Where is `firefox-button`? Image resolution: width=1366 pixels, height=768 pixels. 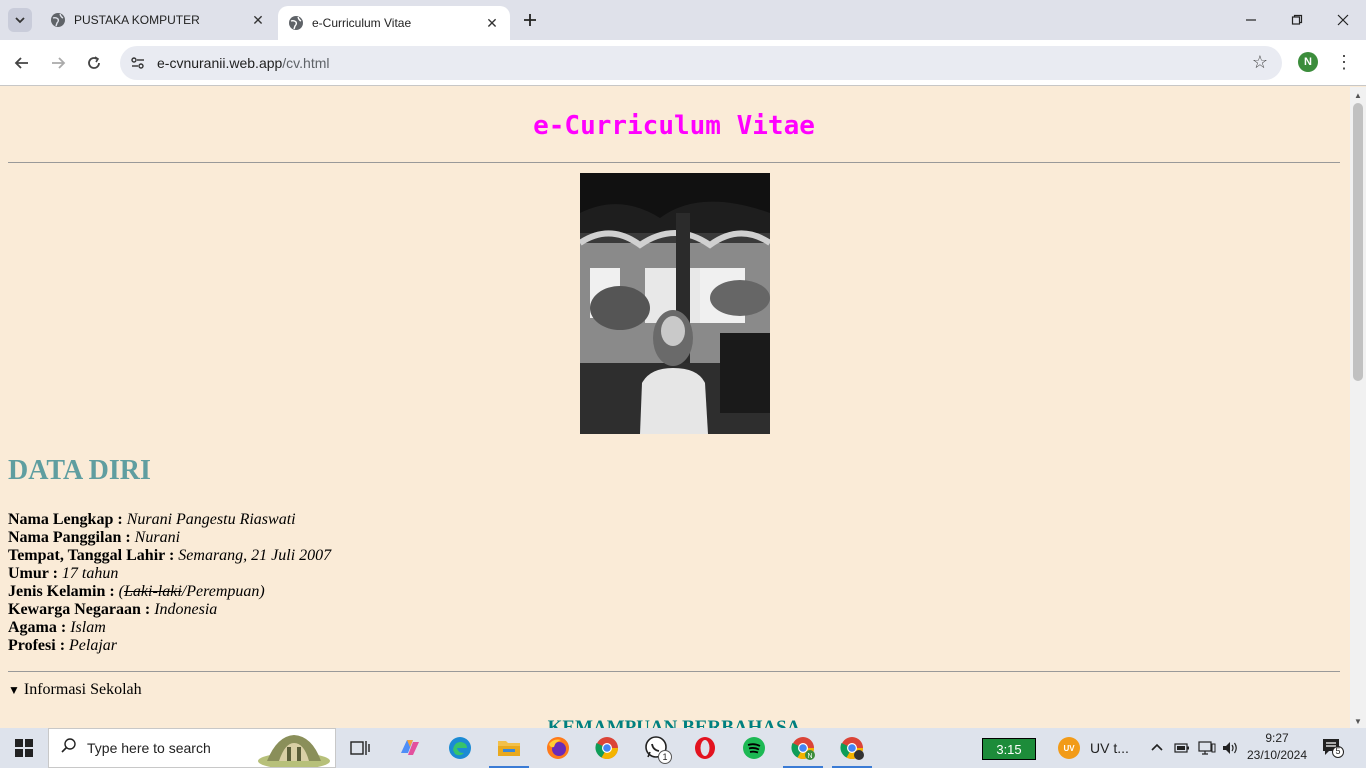 firefox-button is located at coordinates (558, 748).